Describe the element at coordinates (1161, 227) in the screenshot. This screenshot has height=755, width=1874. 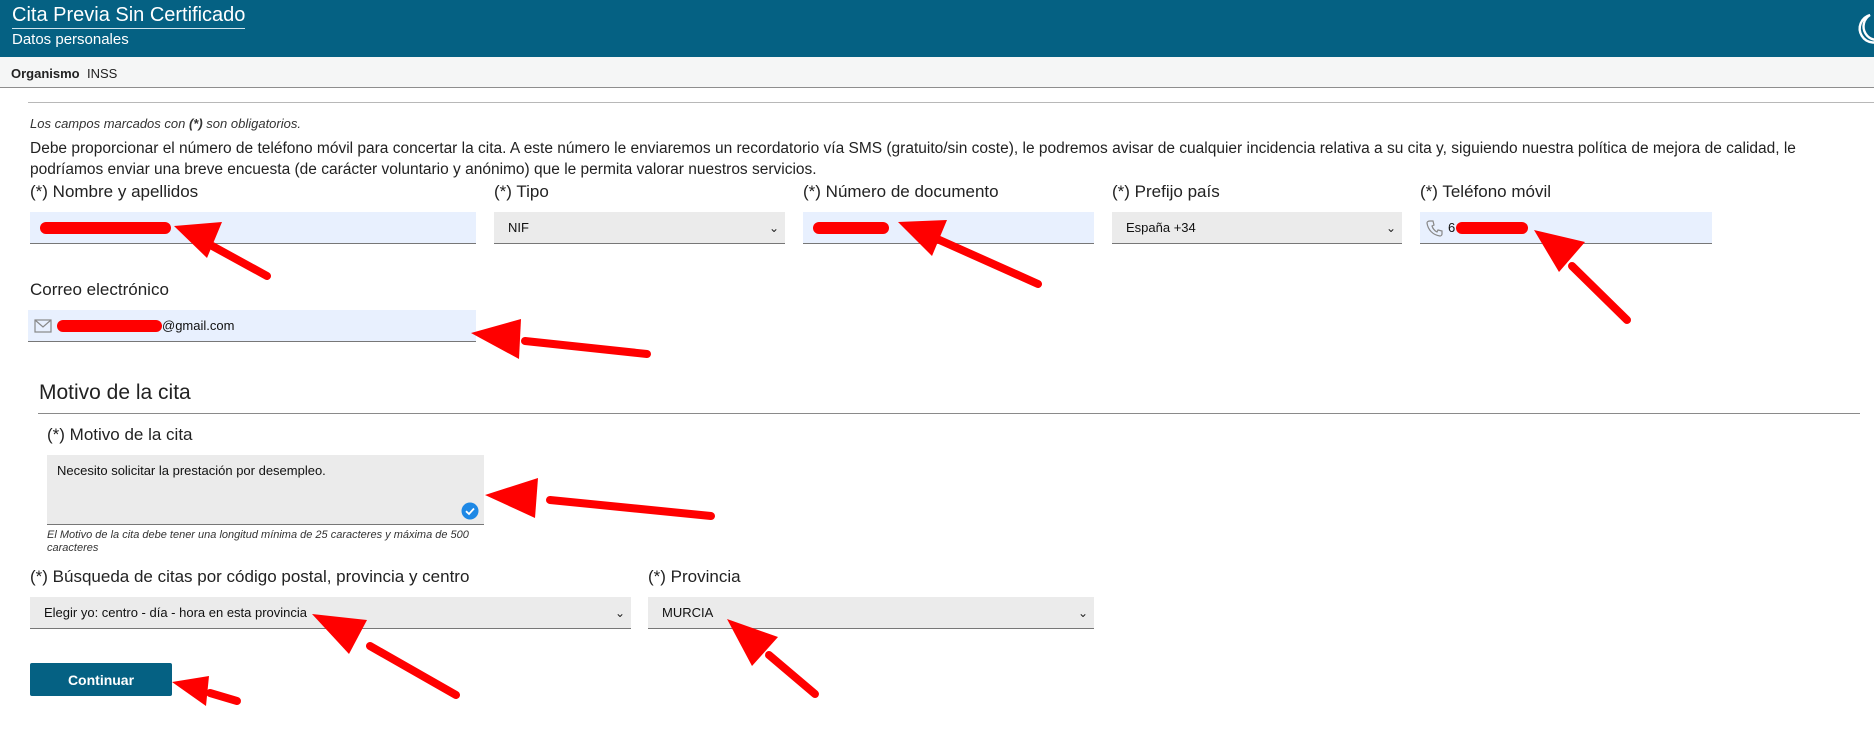
I see `prefijo-value: España +34` at that location.